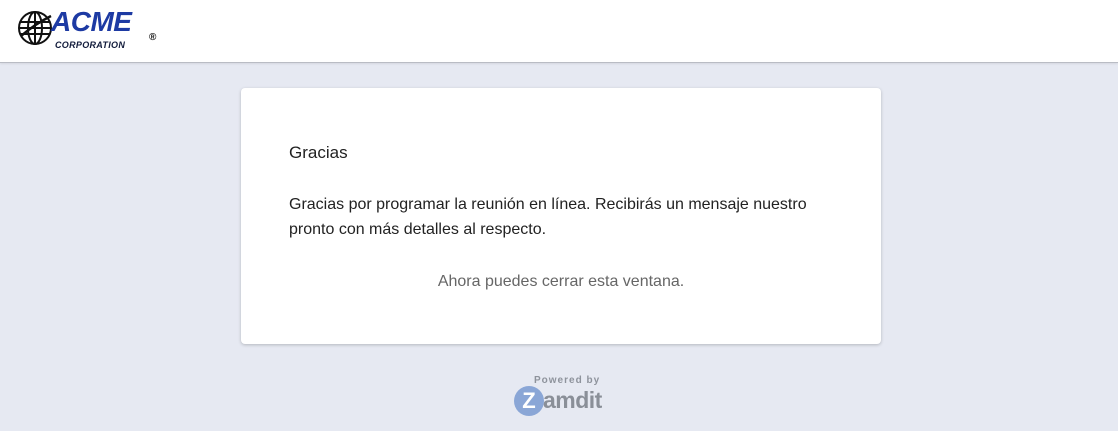  What do you see at coordinates (559, 31) in the screenshot?
I see `top-bar: ACME ® CORPORATION` at bounding box center [559, 31].